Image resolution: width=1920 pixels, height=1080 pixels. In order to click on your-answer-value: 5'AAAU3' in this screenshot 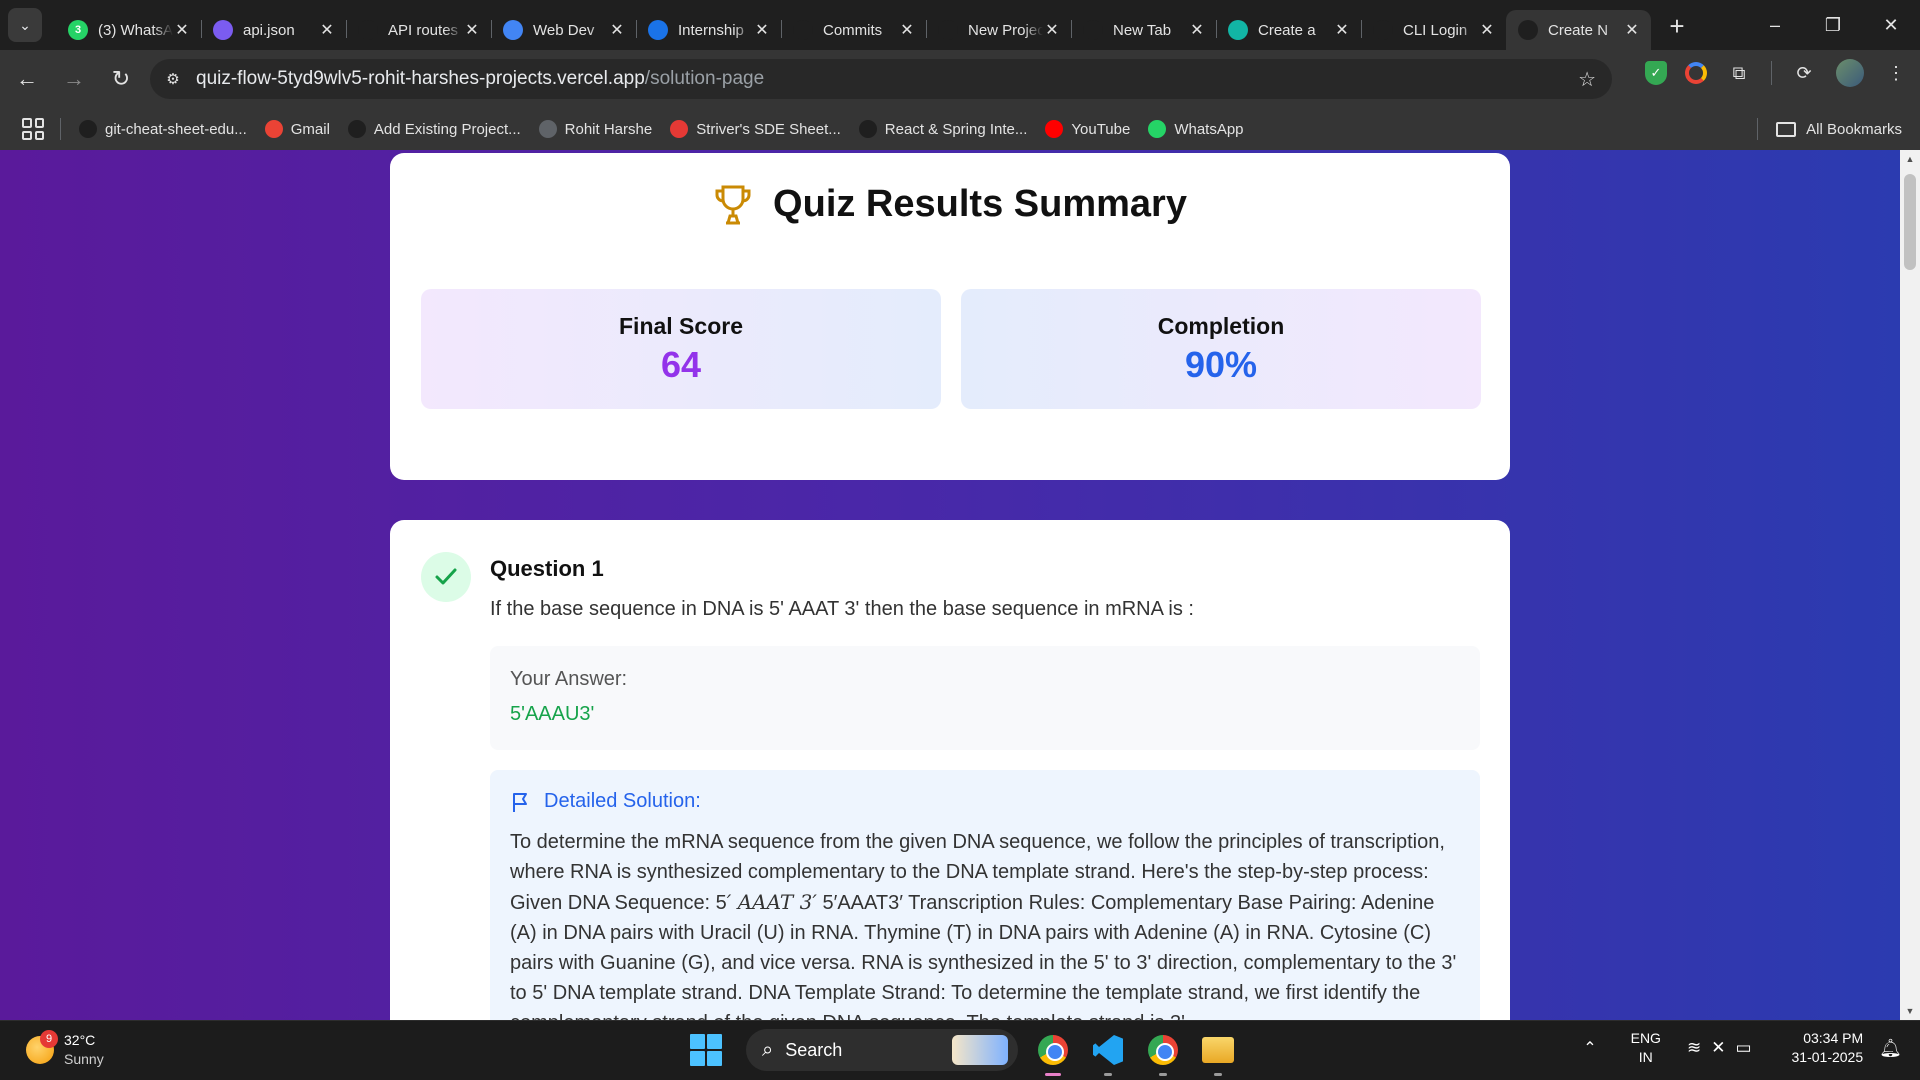, I will do `click(552, 714)`.